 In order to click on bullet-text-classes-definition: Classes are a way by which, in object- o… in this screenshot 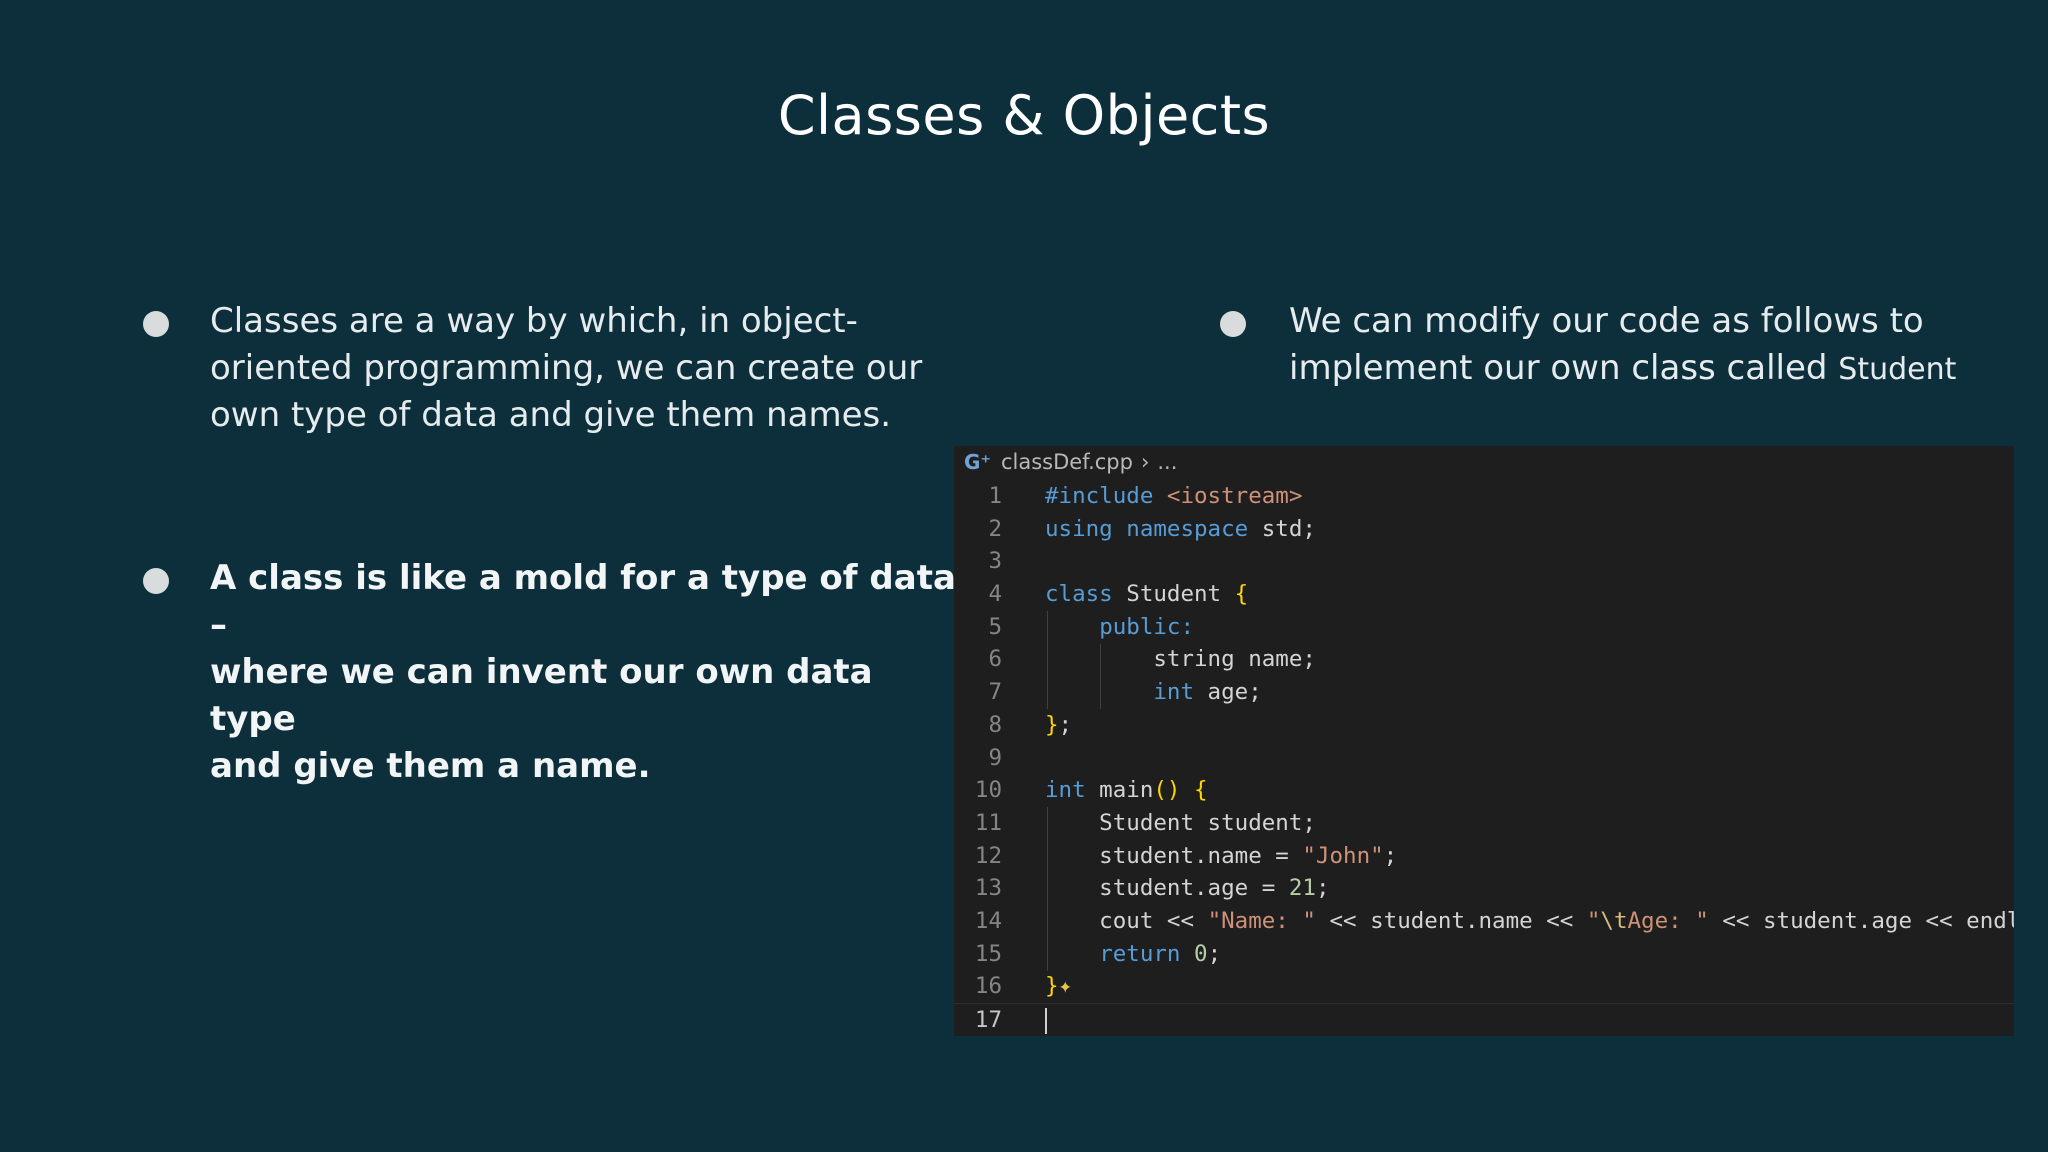, I will do `click(590, 368)`.